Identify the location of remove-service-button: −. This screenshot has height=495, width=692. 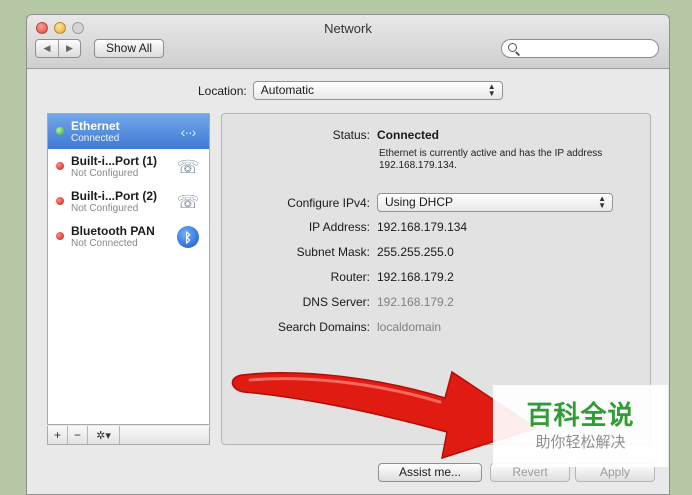
(78, 435).